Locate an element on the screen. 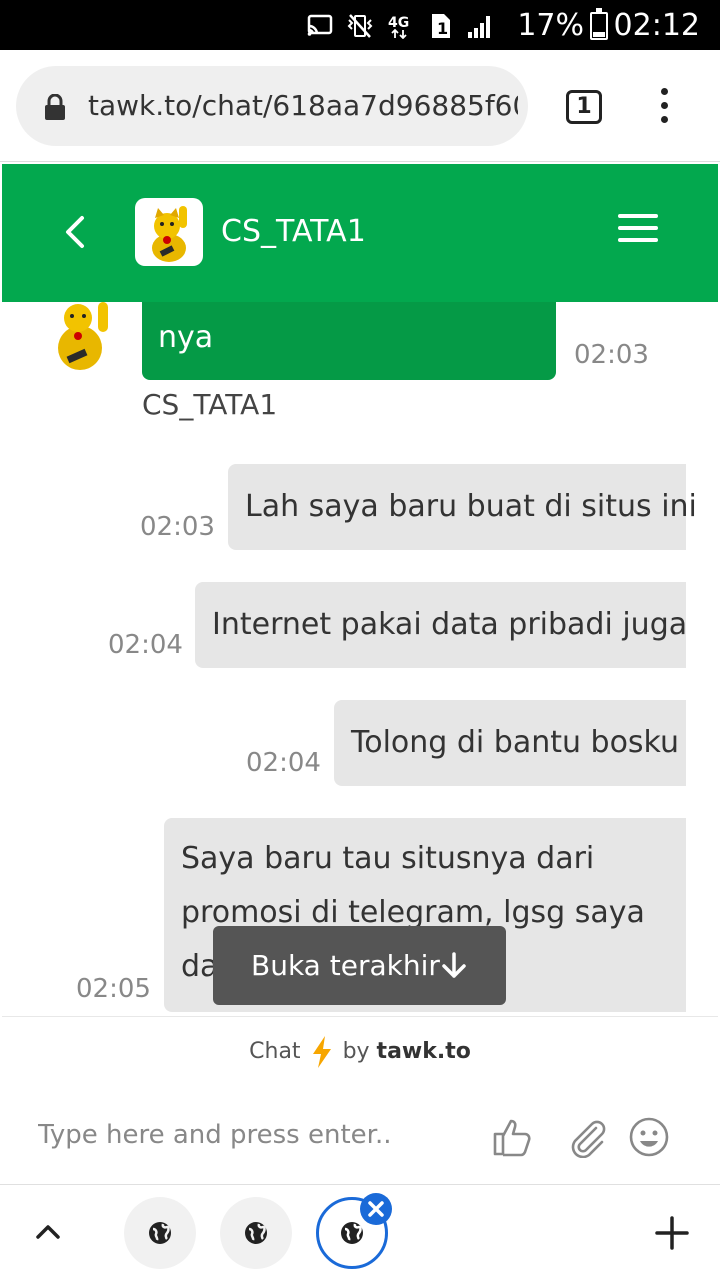  message-composer is located at coordinates (360, 1135).